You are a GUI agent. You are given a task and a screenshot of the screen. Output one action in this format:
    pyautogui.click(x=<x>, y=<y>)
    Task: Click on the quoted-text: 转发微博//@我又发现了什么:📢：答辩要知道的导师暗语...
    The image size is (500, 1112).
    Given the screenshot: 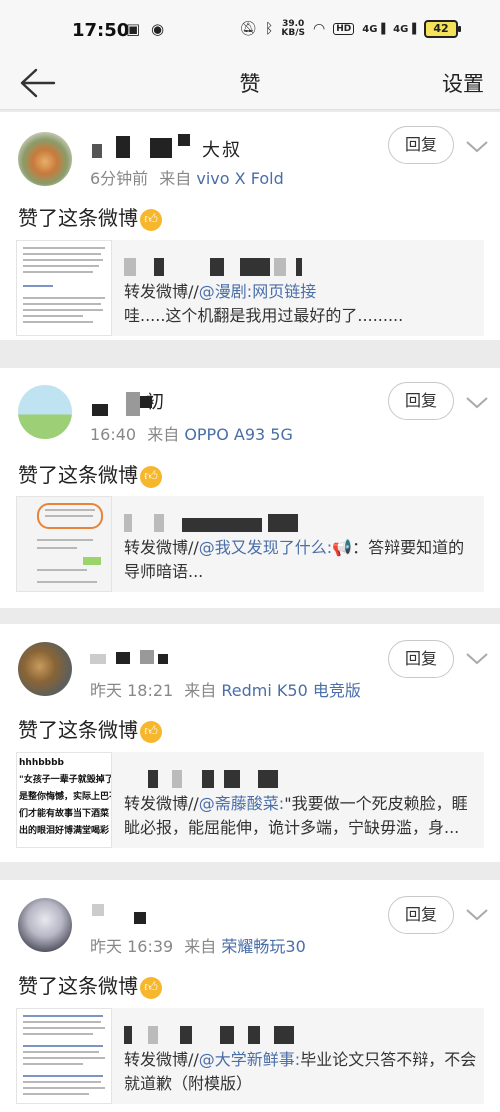 What is the action you would take?
    pyautogui.click(x=301, y=560)
    